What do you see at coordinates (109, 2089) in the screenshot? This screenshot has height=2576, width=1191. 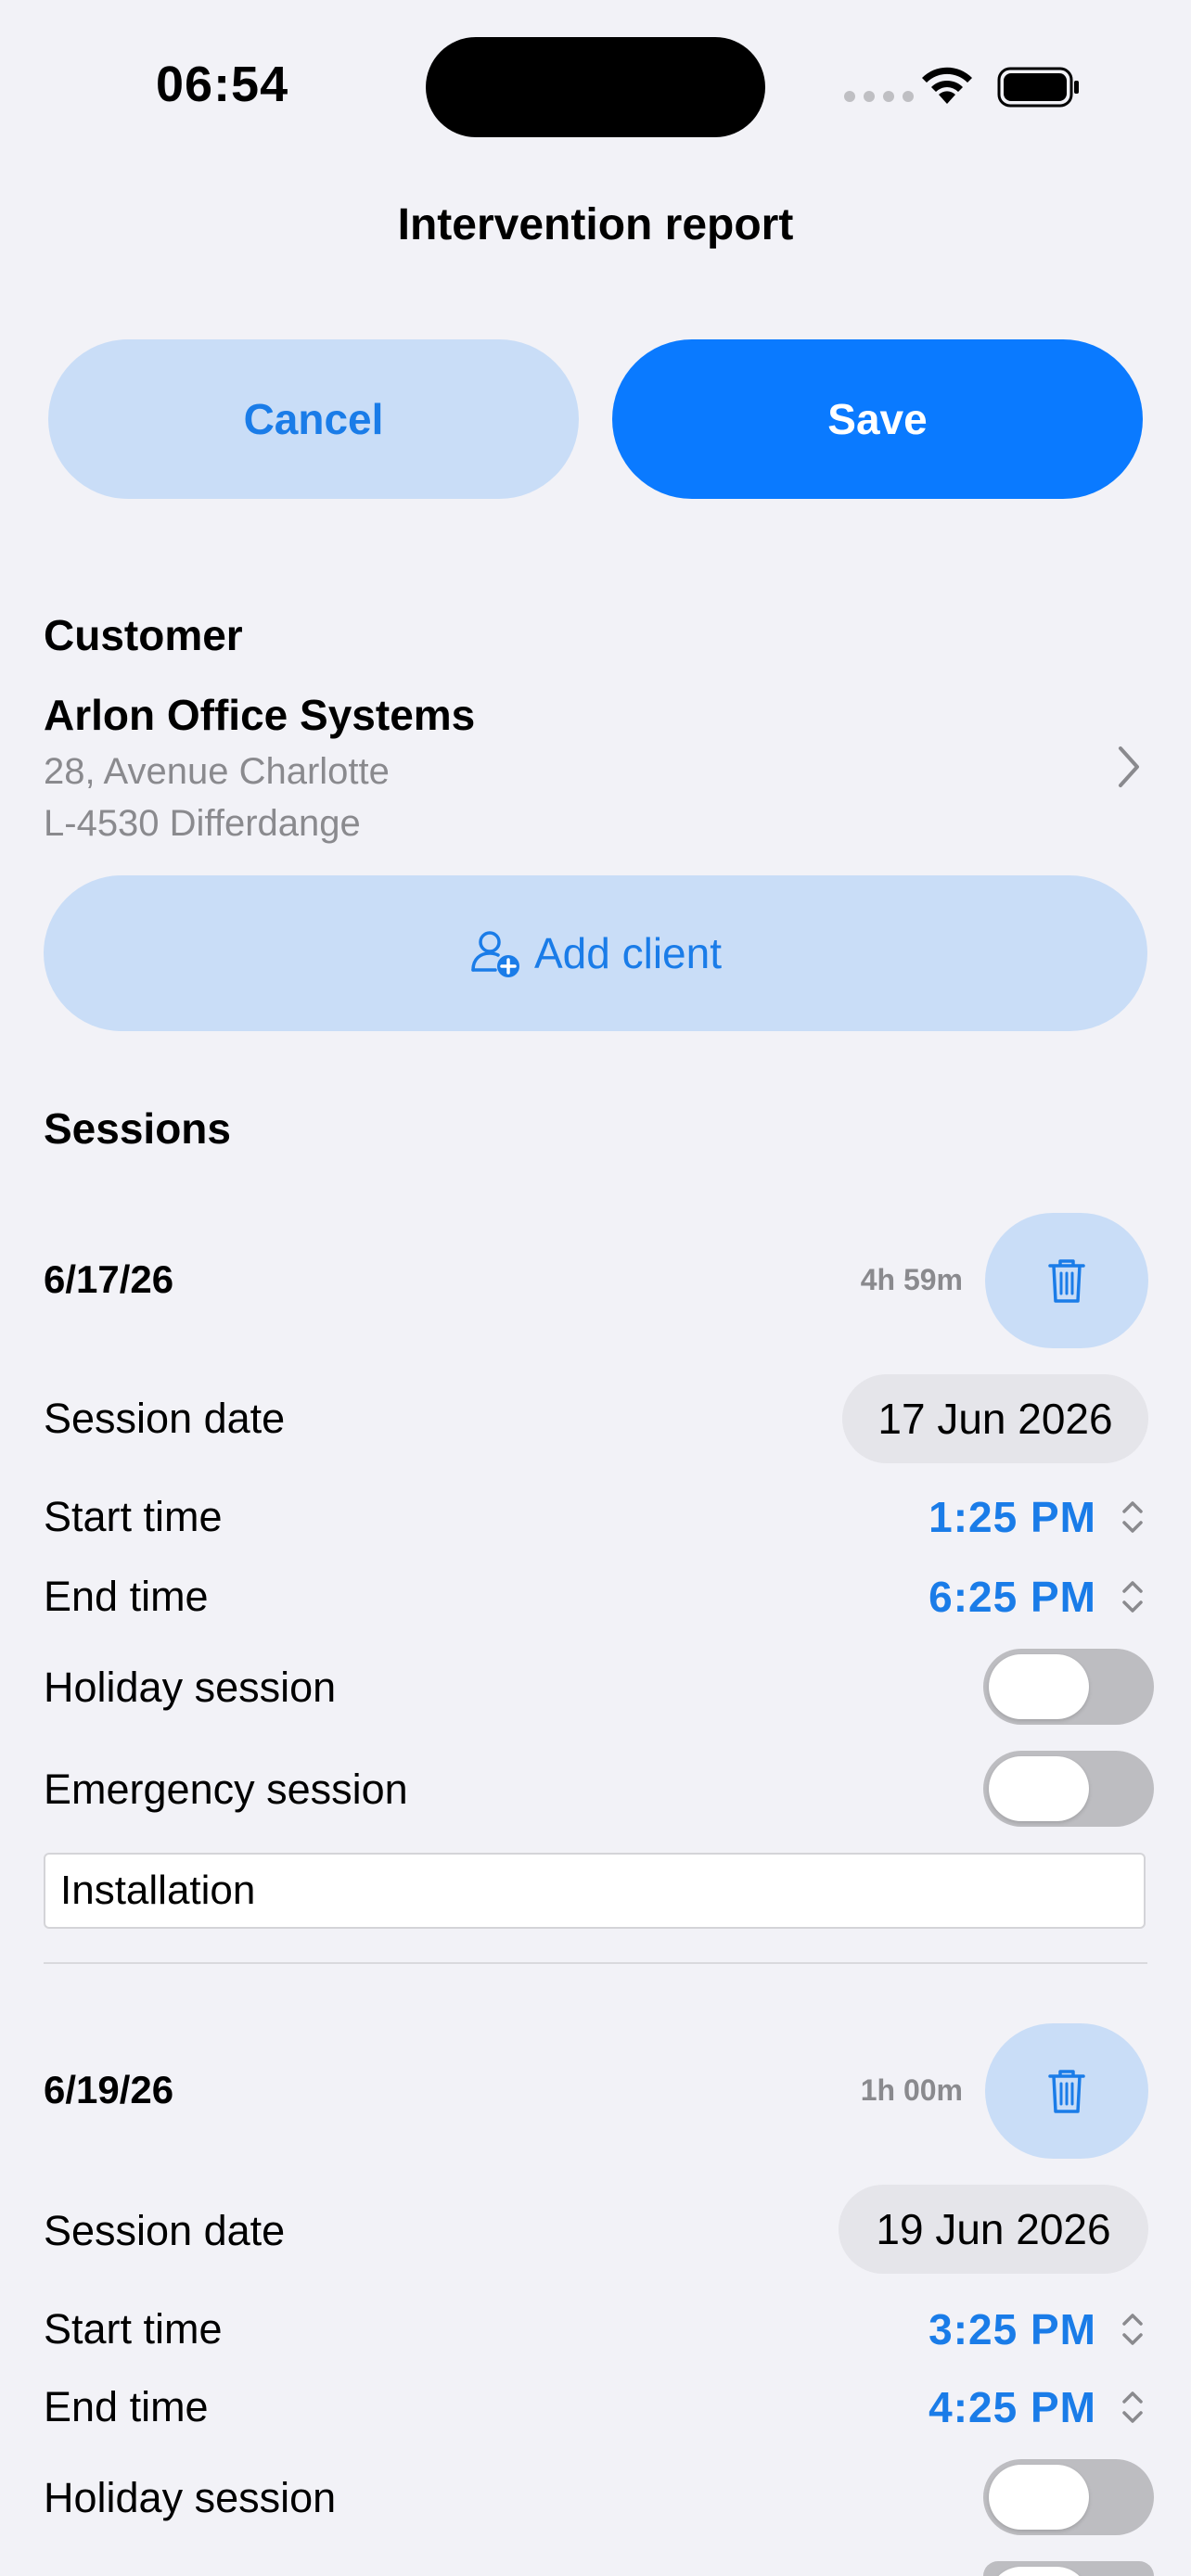 I see `session-date-heading: 6/19/26` at bounding box center [109, 2089].